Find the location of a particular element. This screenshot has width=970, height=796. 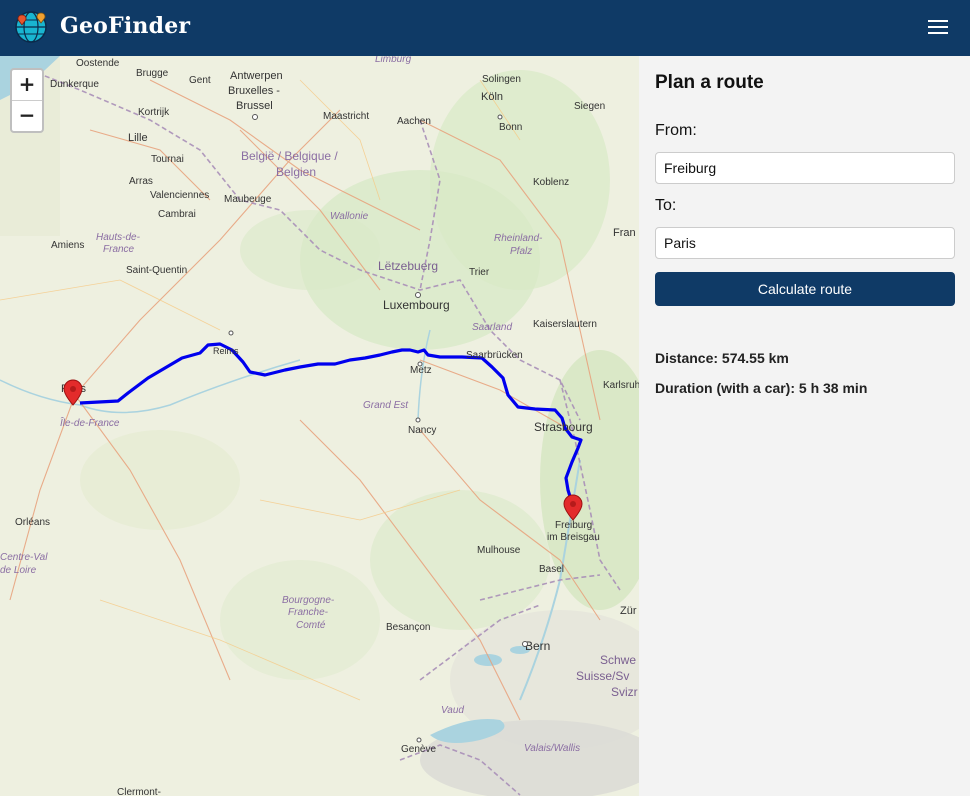

city-label: Besançon is located at coordinates (408, 627).